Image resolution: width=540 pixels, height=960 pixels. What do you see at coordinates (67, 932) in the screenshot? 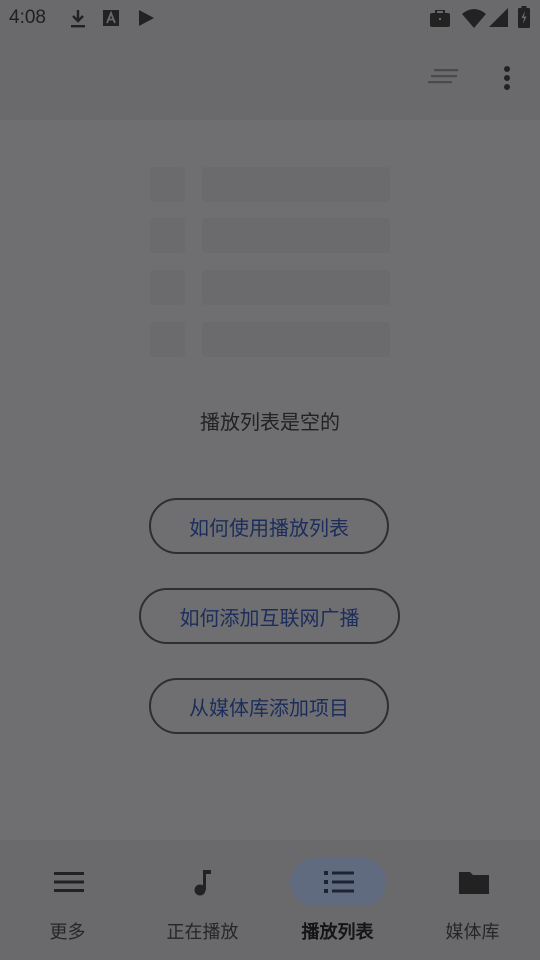
I see `nav-label-more: 更多` at bounding box center [67, 932].